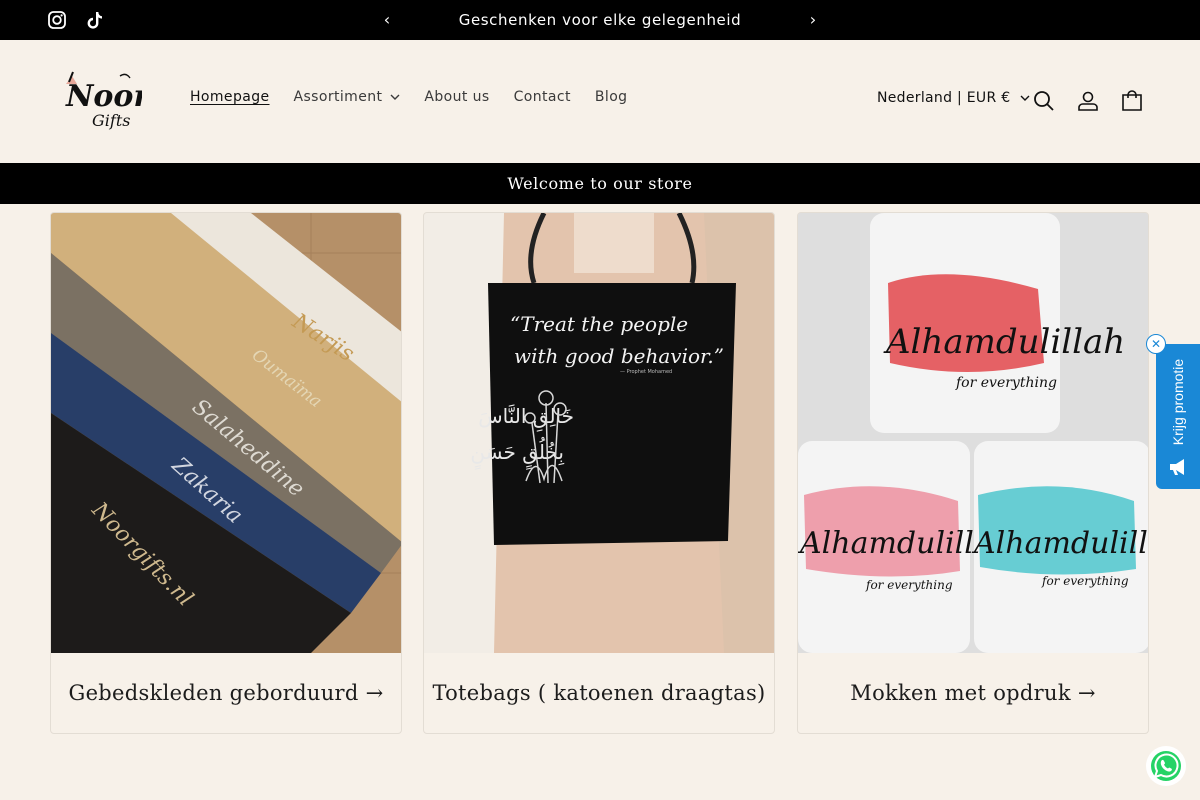 The width and height of the screenshot is (1200, 800). What do you see at coordinates (1060, 543) in the screenshot?
I see `mug-text-right: Alhamdulillah` at bounding box center [1060, 543].